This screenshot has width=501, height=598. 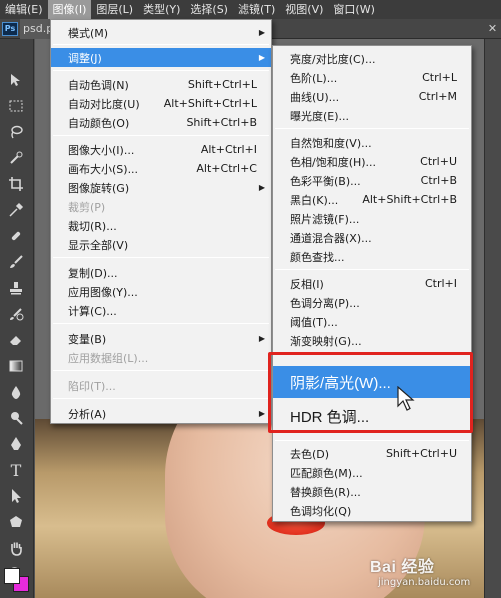 What do you see at coordinates (226, 168) in the screenshot?
I see `menu-item-shortcut: Alt+Ctrl+C` at bounding box center [226, 168].